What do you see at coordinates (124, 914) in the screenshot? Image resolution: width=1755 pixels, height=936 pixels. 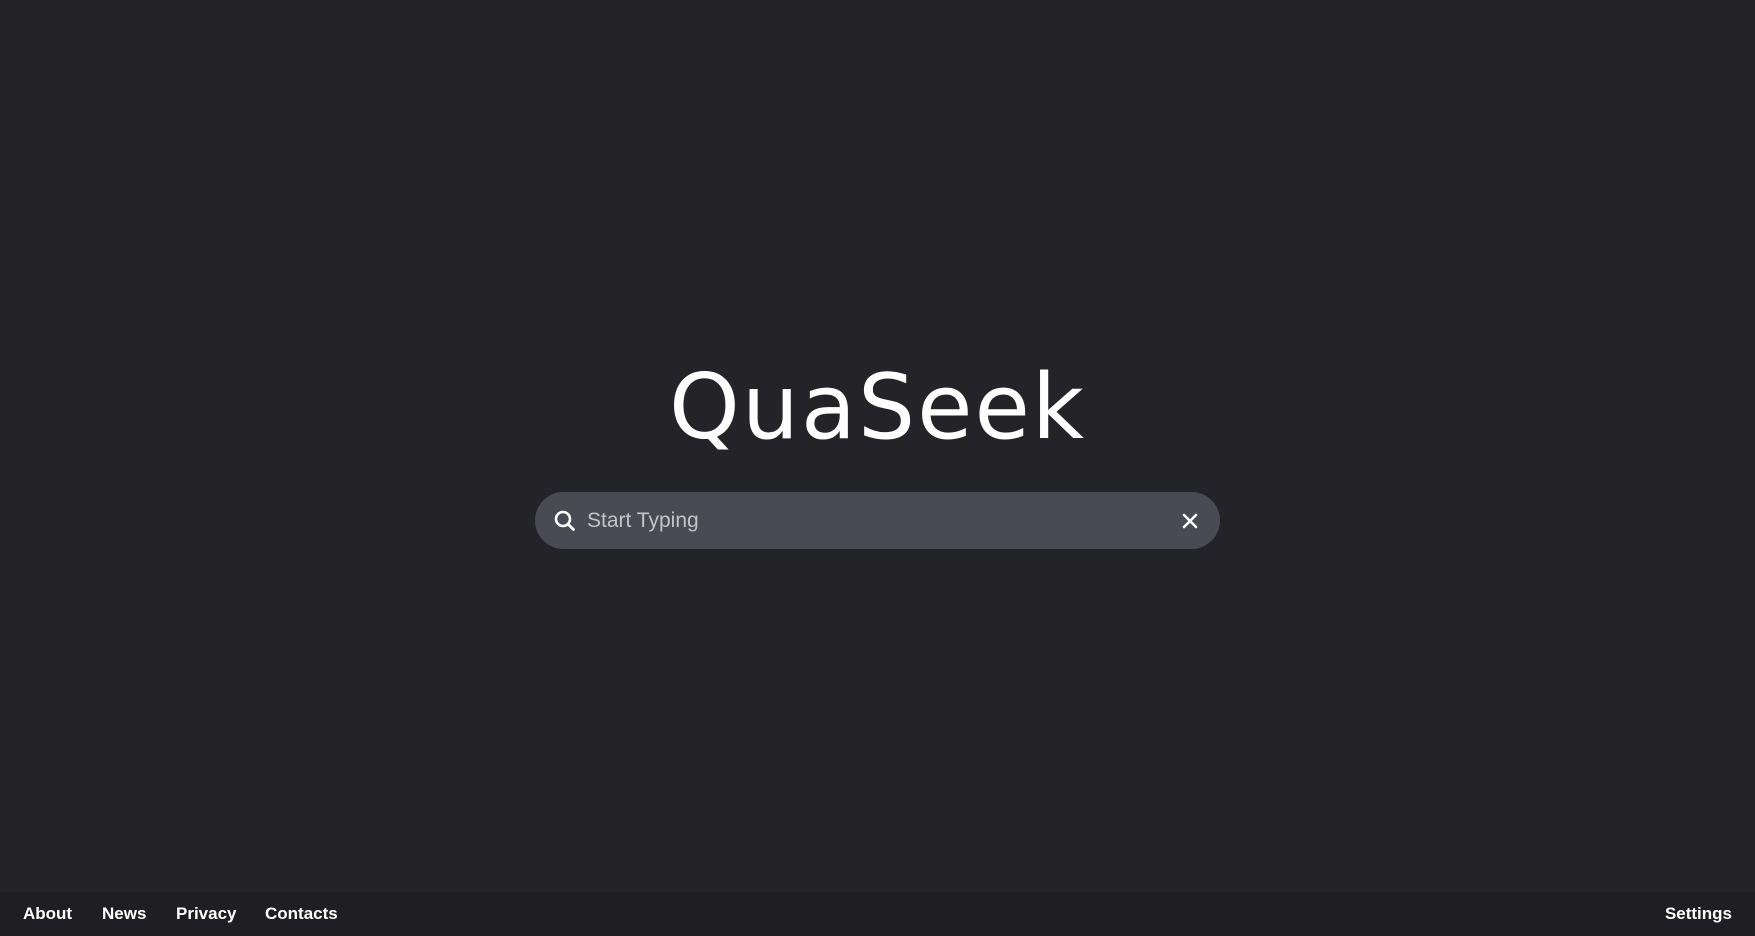 I see `footer-link-news: News` at bounding box center [124, 914].